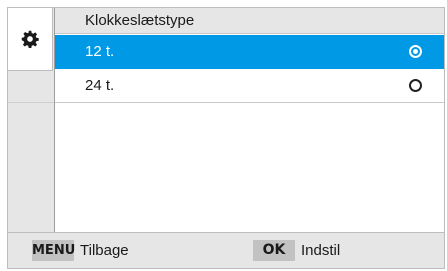 This screenshot has height=271, width=447. Describe the element at coordinates (249, 52) in the screenshot. I see `option-12h: 12 t.` at that location.